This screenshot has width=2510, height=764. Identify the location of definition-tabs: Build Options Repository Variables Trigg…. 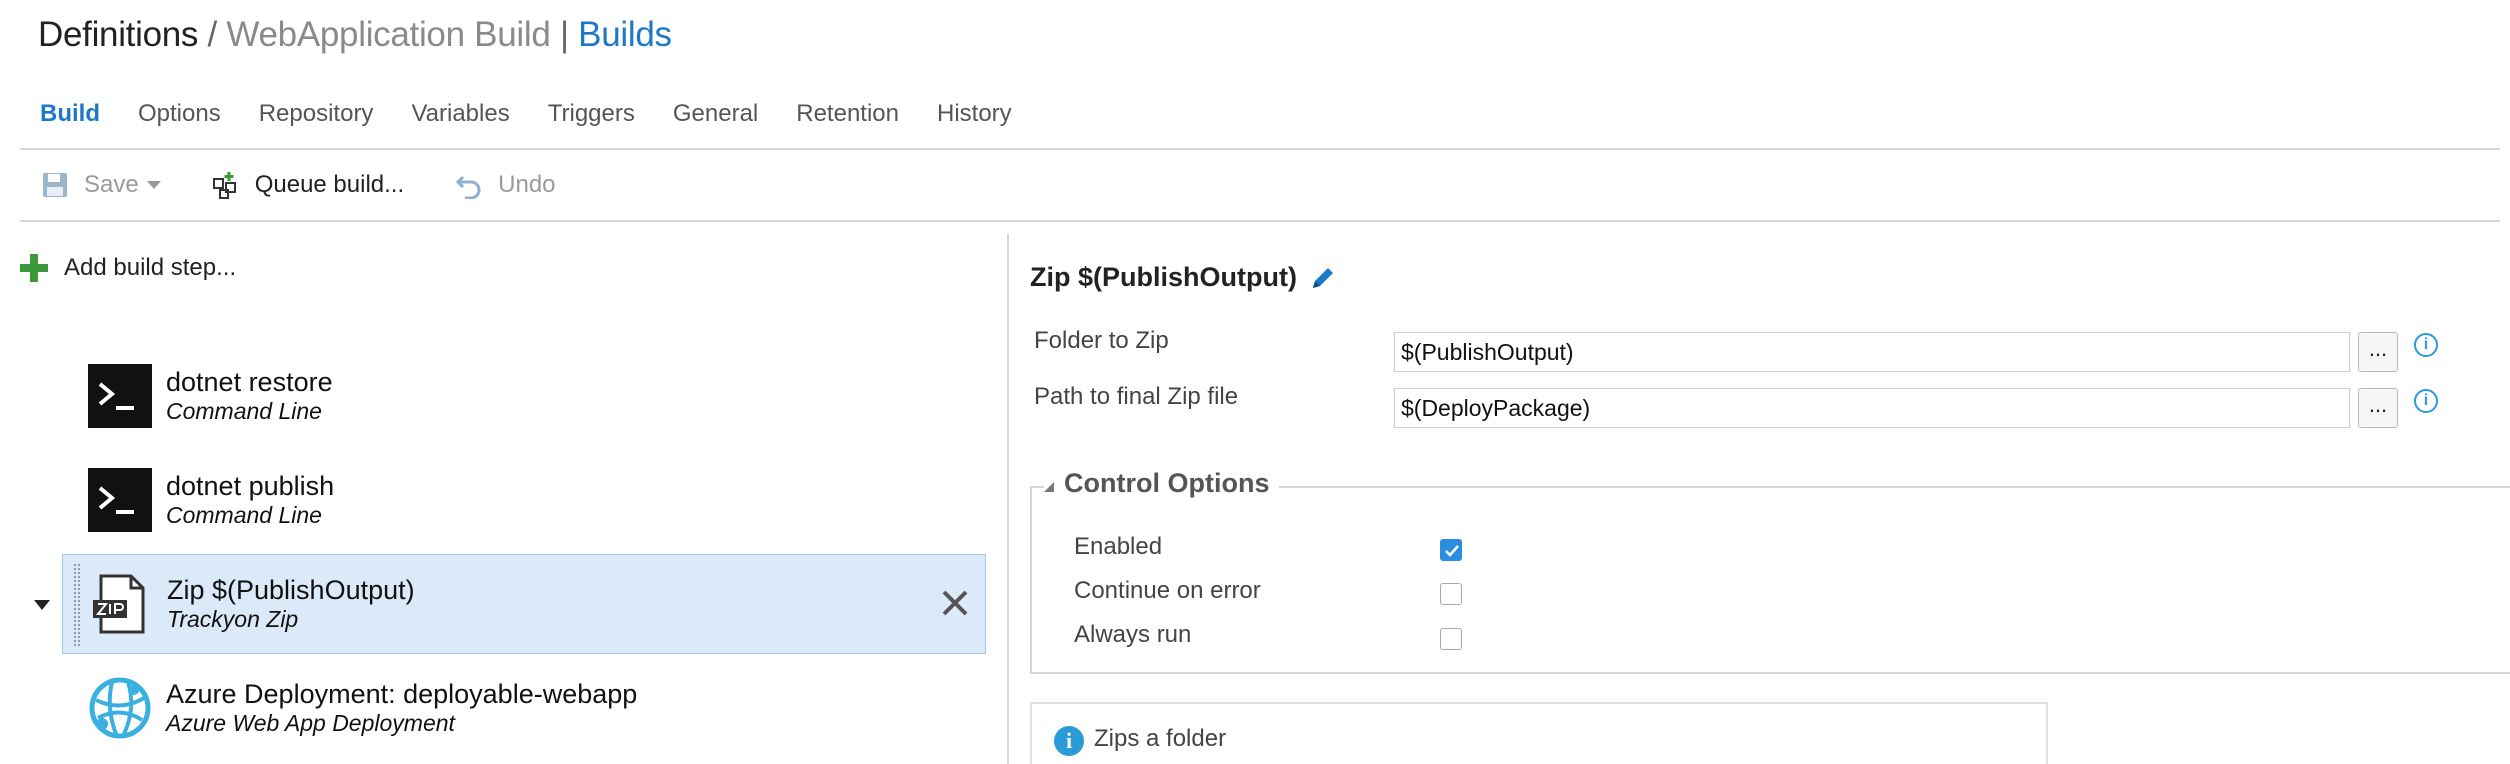
(545, 114).